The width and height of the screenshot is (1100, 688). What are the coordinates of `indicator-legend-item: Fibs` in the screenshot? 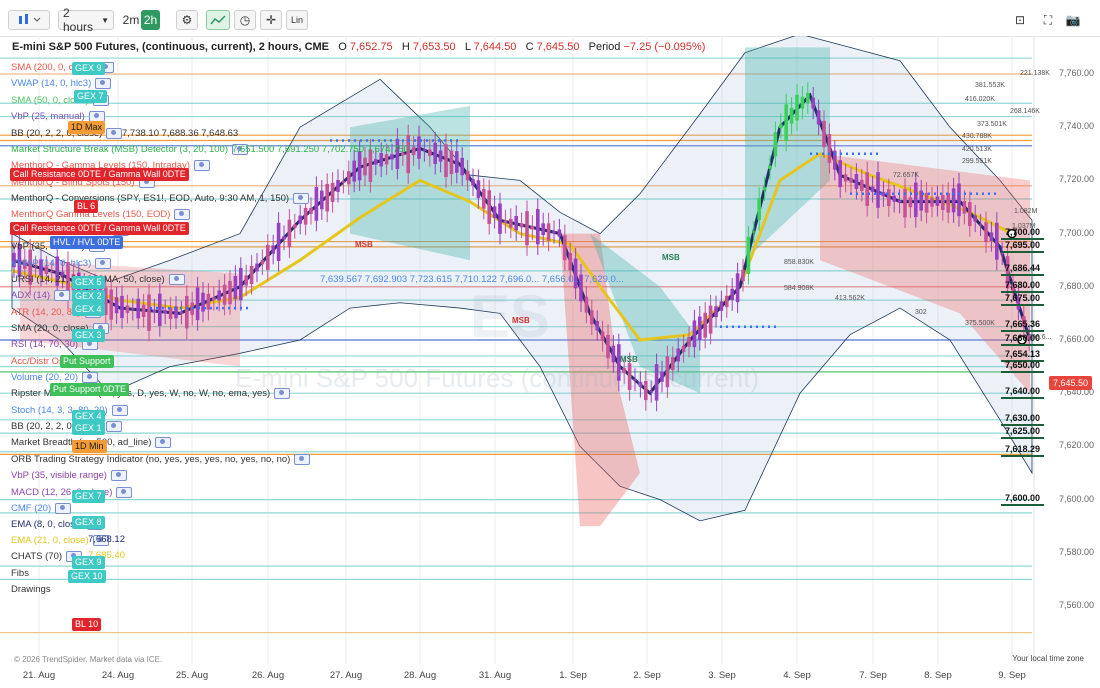 It's located at (20, 574).